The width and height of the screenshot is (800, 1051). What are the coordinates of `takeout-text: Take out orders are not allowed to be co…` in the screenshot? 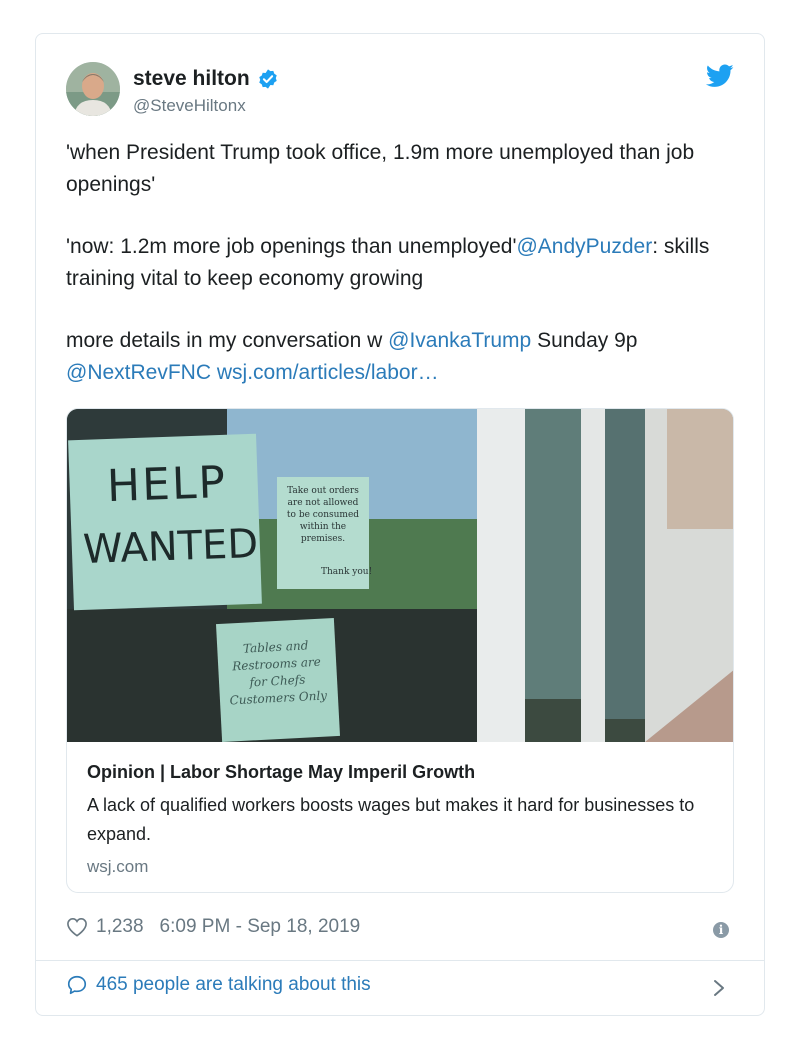 It's located at (323, 515).